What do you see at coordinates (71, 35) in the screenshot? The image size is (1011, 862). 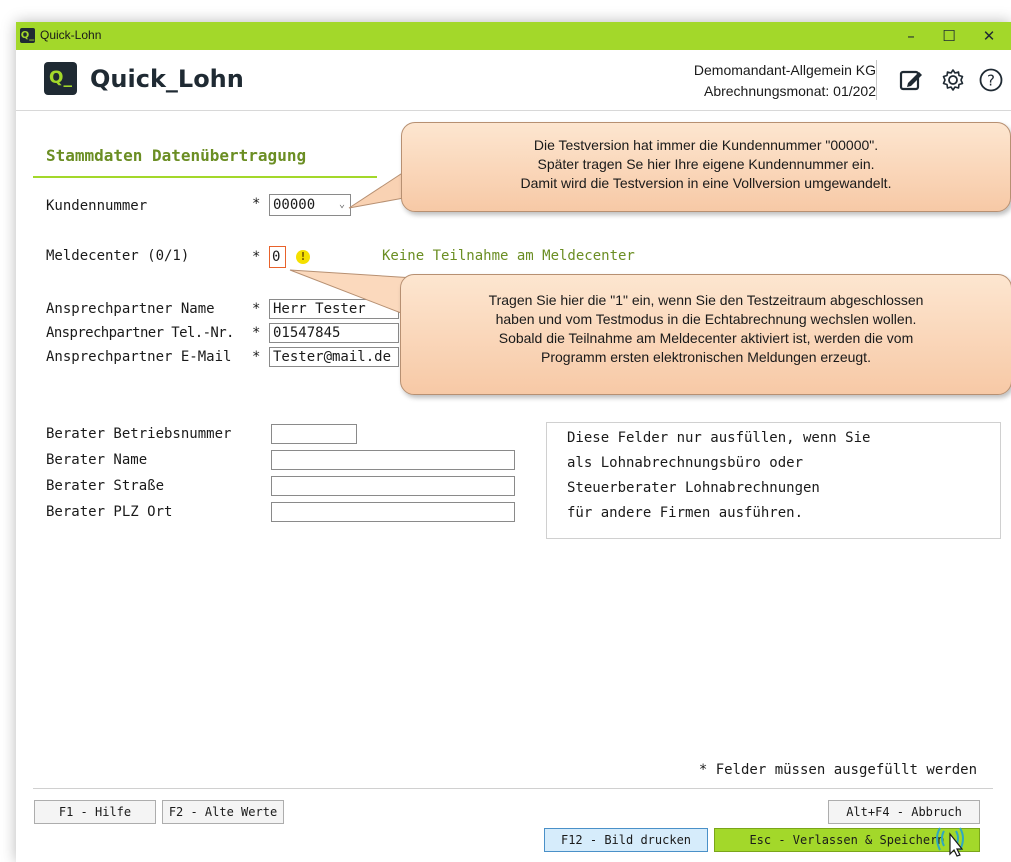 I see `window-title: Quick-Lohn` at bounding box center [71, 35].